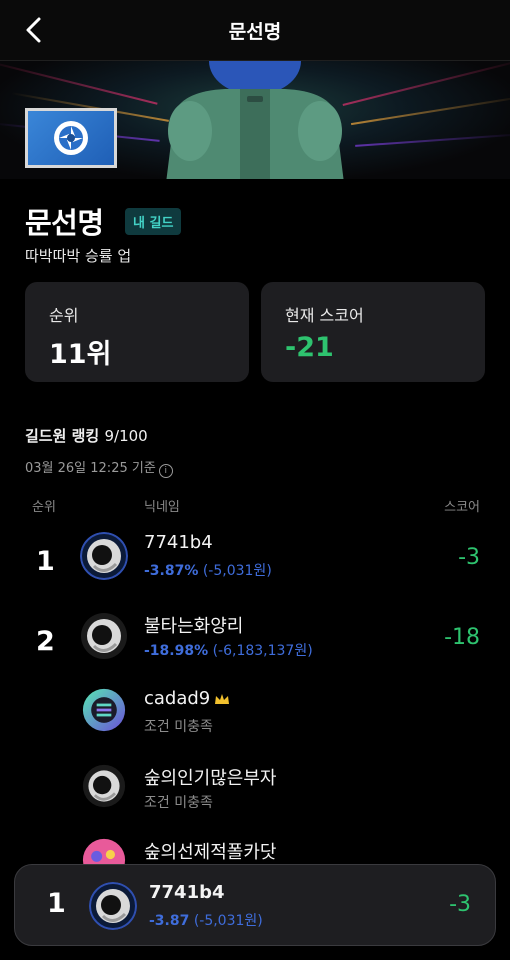 This screenshot has height=960, width=510. What do you see at coordinates (169, 921) in the screenshot?
I see `my-change-percent: -3.87` at bounding box center [169, 921].